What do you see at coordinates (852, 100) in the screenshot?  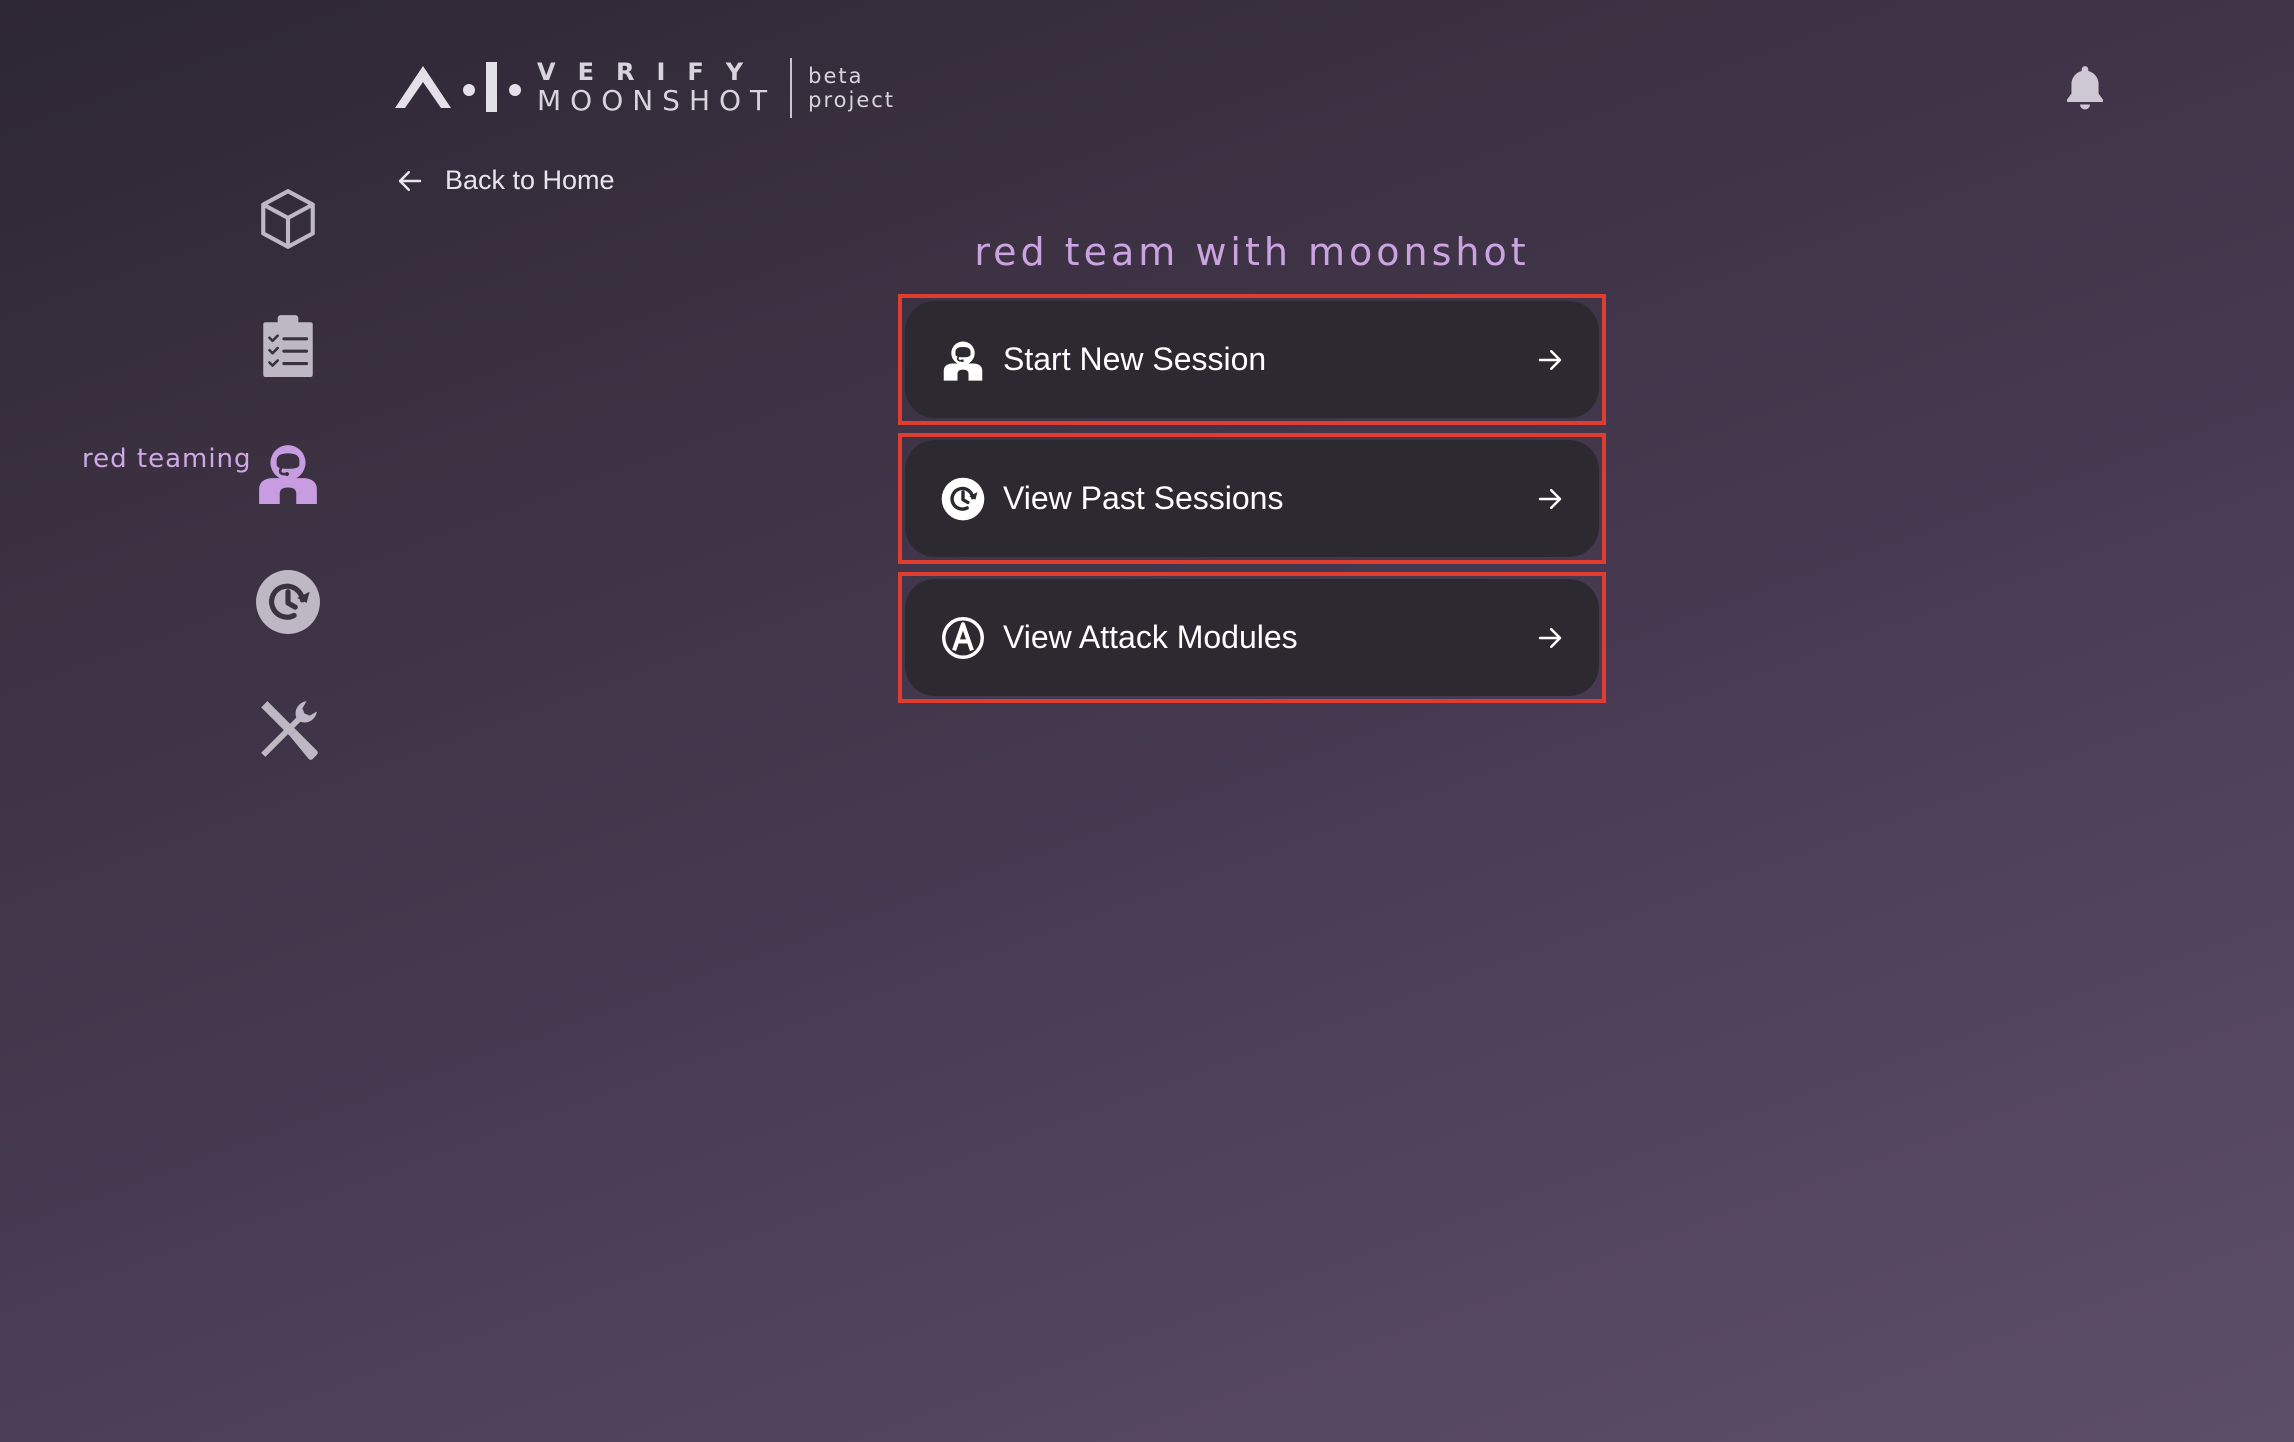 I see `brand-tag-line-2: project` at bounding box center [852, 100].